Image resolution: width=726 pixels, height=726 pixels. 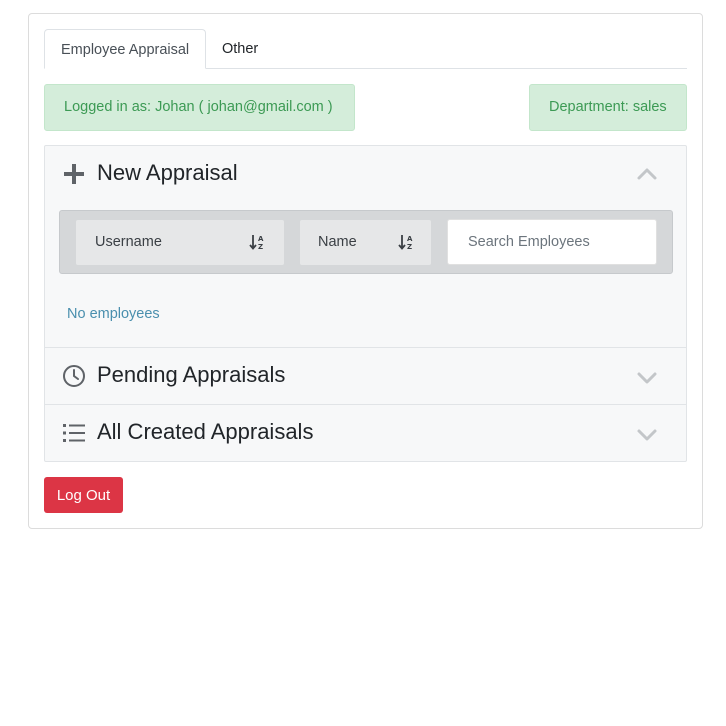 I want to click on chevron-up-icon, so click(x=647, y=175).